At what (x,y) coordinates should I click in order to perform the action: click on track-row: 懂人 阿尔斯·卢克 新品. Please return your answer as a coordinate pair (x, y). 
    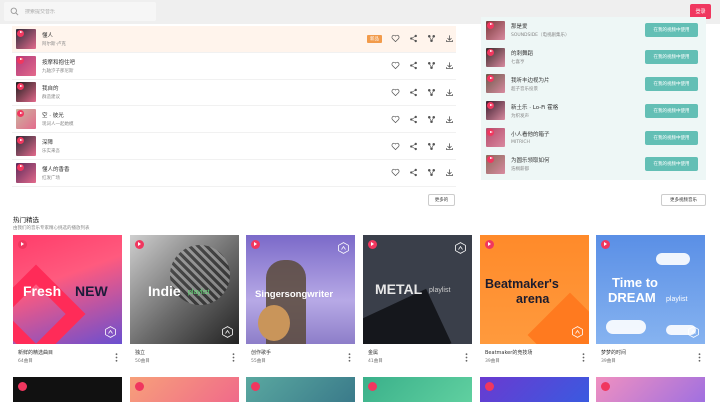
    Looking at the image, I should click on (234, 39).